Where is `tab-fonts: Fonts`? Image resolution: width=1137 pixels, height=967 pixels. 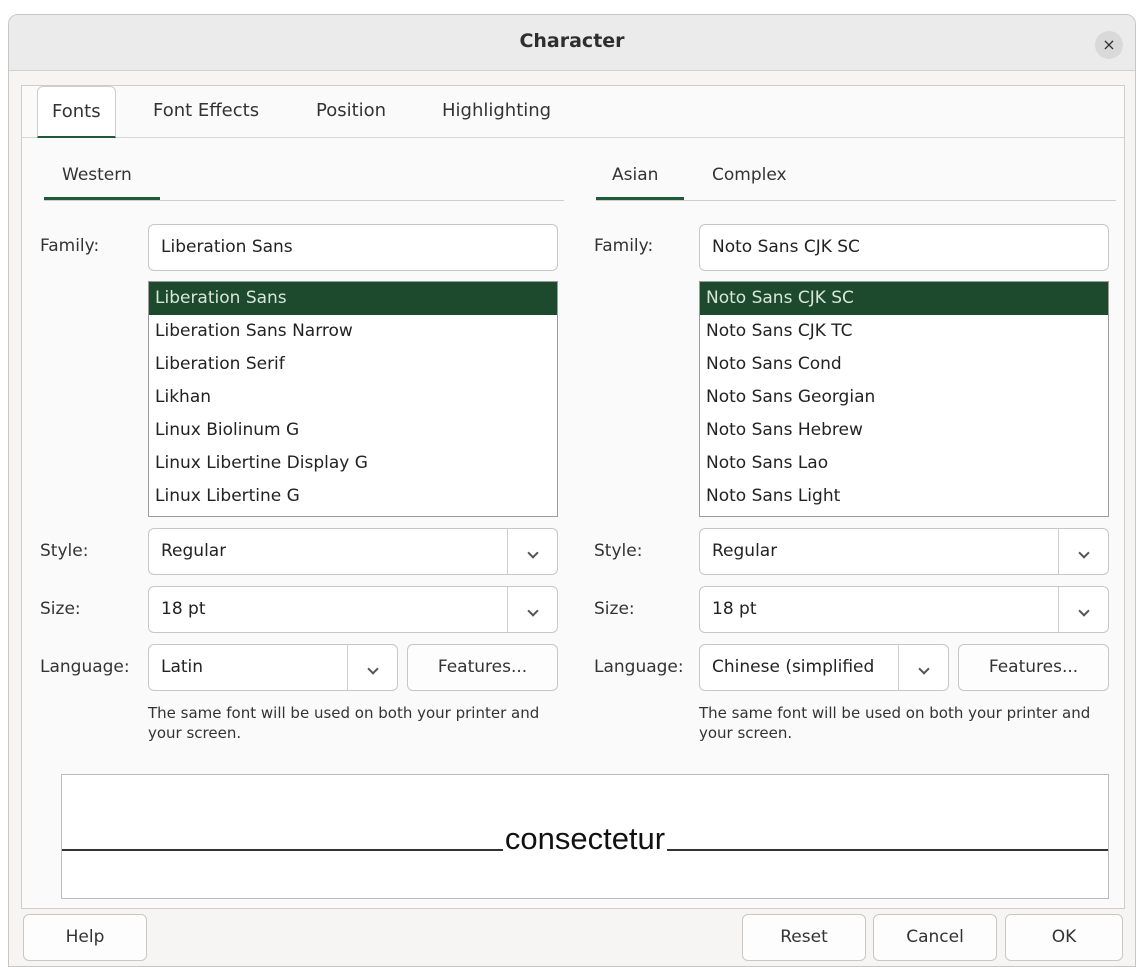
tab-fonts: Fonts is located at coordinates (76, 112).